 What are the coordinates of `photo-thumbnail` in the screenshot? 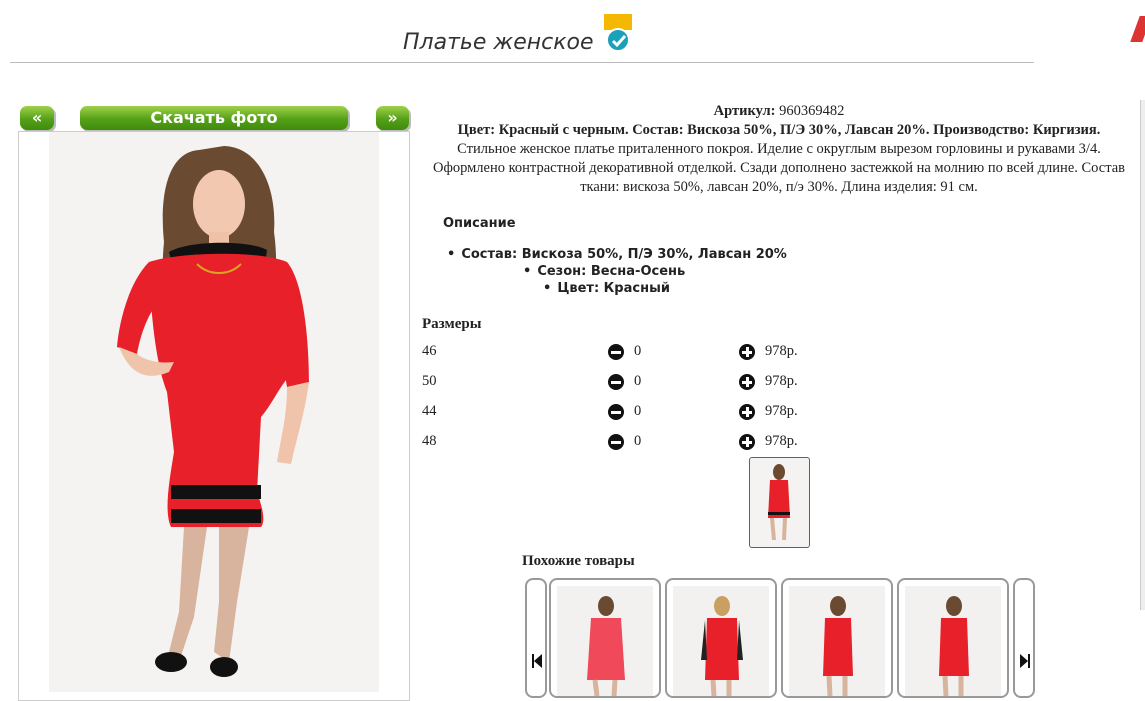 It's located at (779, 502).